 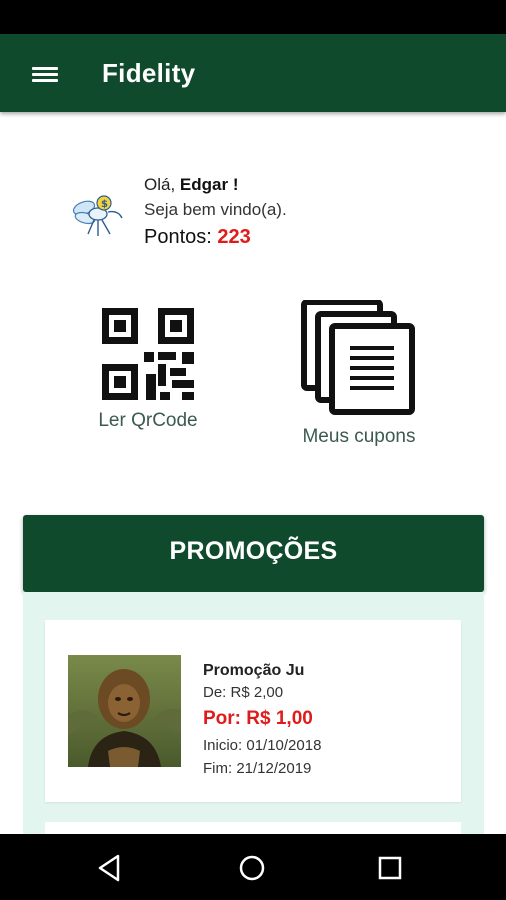 I want to click on back-icon, so click(x=110, y=868).